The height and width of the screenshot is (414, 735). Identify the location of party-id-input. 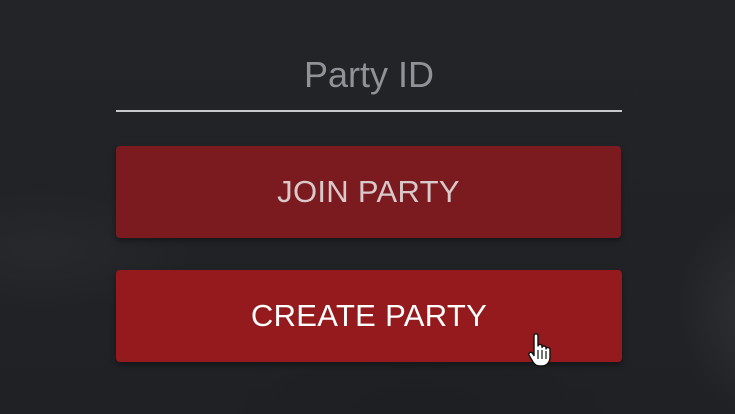
(369, 76).